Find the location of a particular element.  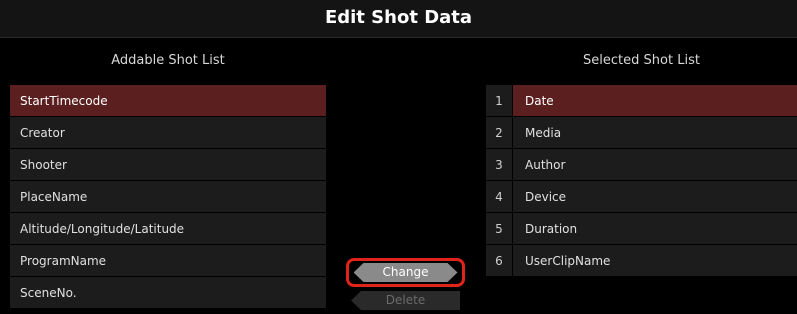

addable-shot-list-heading: Addable Shot List is located at coordinates (168, 60).